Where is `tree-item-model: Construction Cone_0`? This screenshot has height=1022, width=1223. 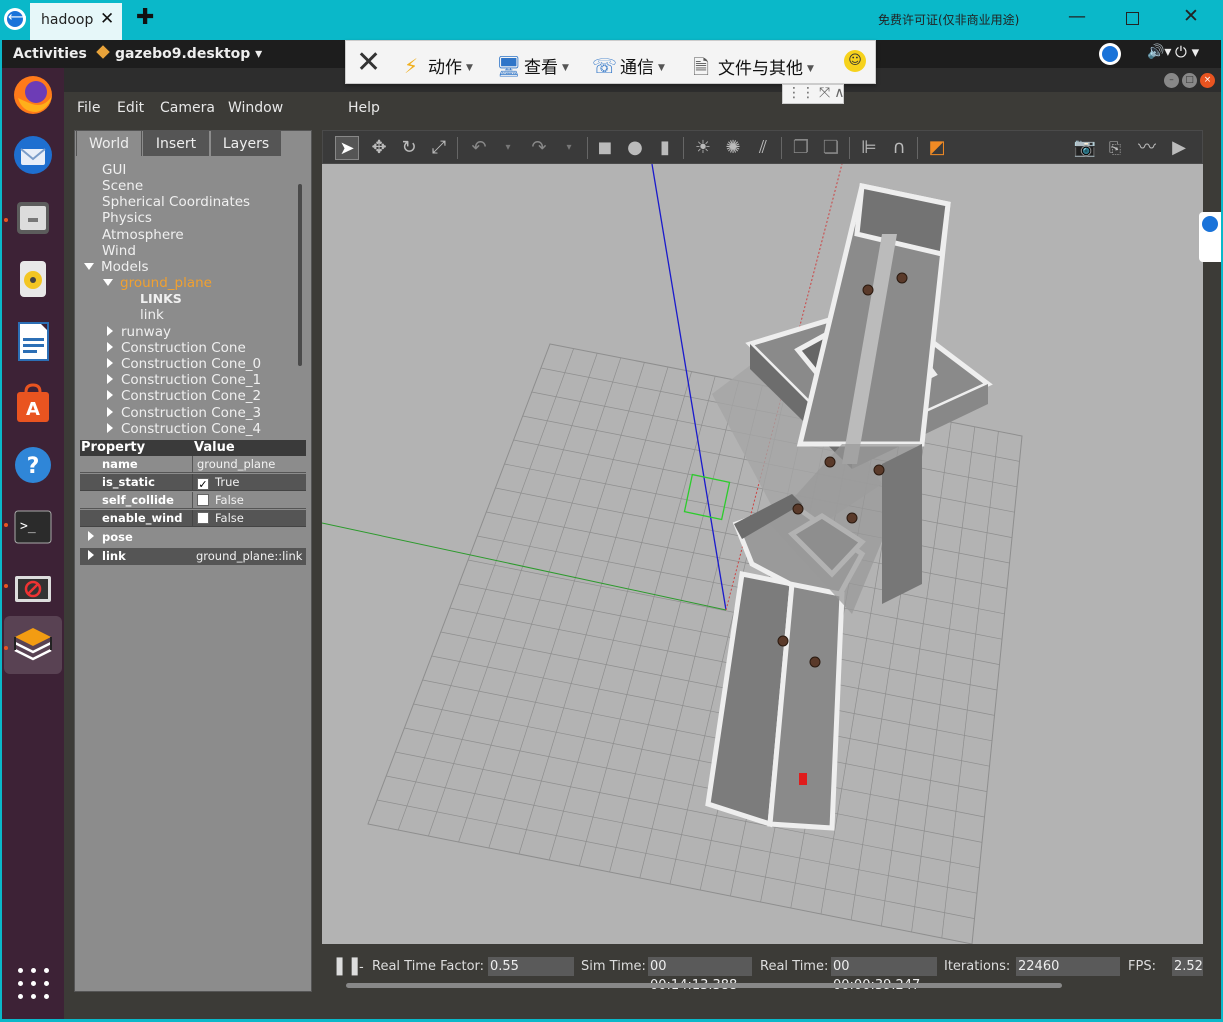 tree-item-model: Construction Cone_0 is located at coordinates (184, 364).